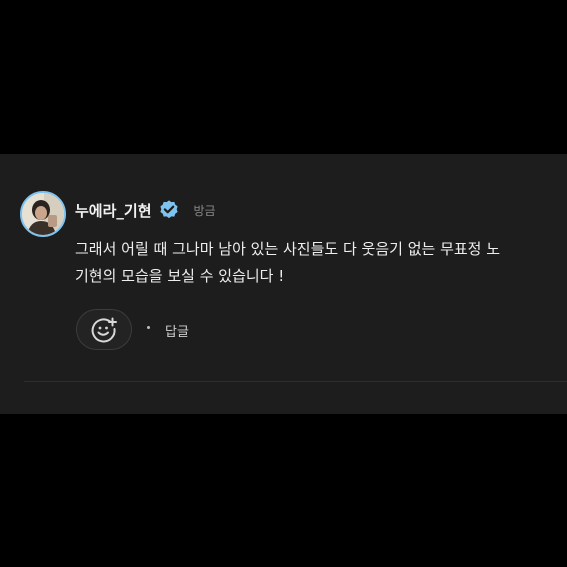 This screenshot has width=567, height=567. What do you see at coordinates (177, 330) in the screenshot?
I see `reply-button: 답글` at bounding box center [177, 330].